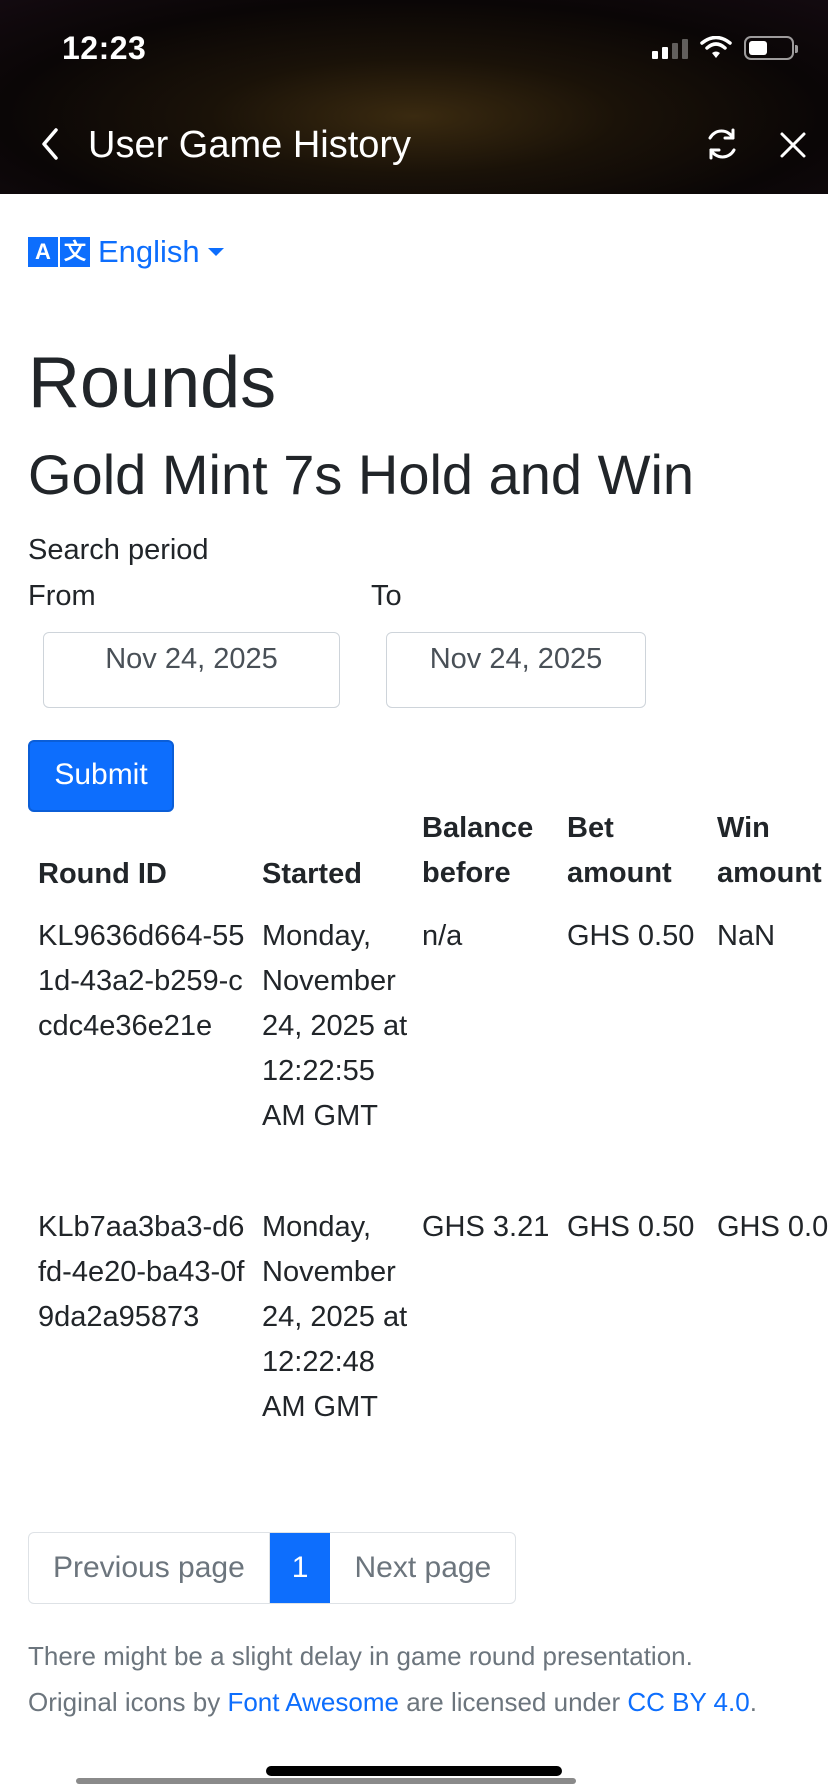 This screenshot has height=1792, width=828. What do you see at coordinates (442, 936) in the screenshot?
I see `balance-before-cell: n/a` at bounding box center [442, 936].